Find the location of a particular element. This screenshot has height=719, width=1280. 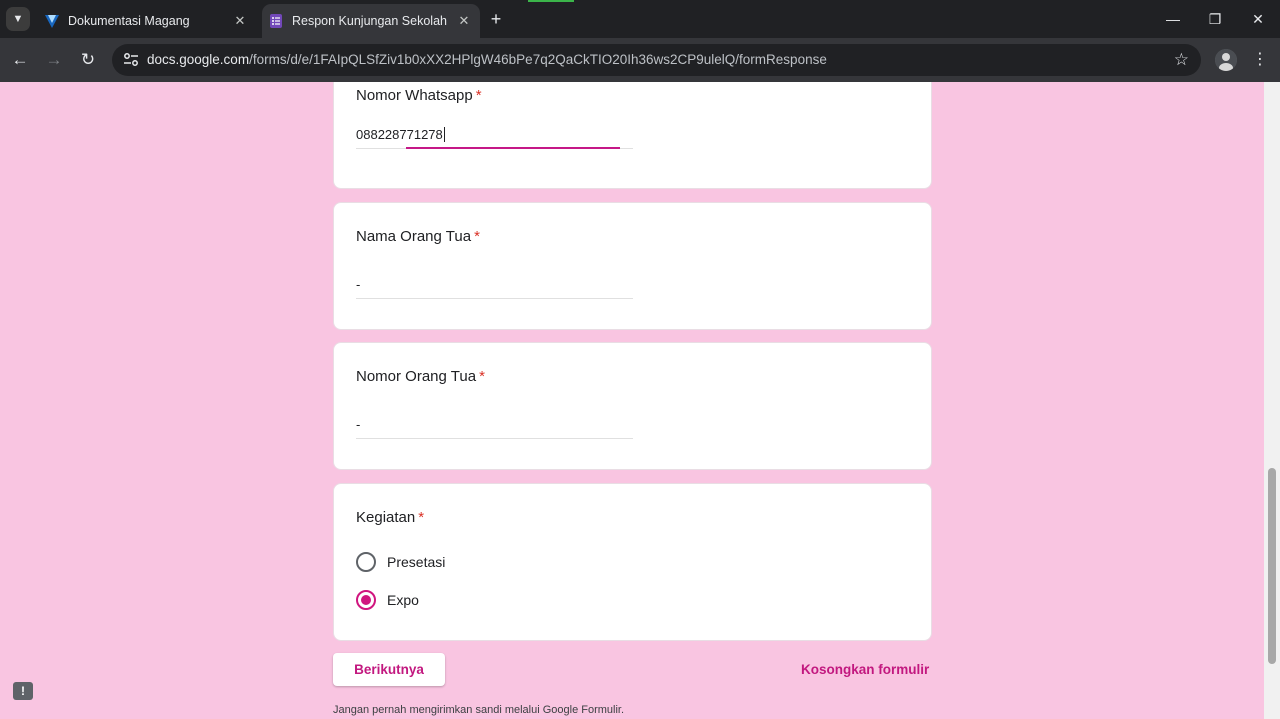

report-feedback-icon: ! is located at coordinates (23, 691).